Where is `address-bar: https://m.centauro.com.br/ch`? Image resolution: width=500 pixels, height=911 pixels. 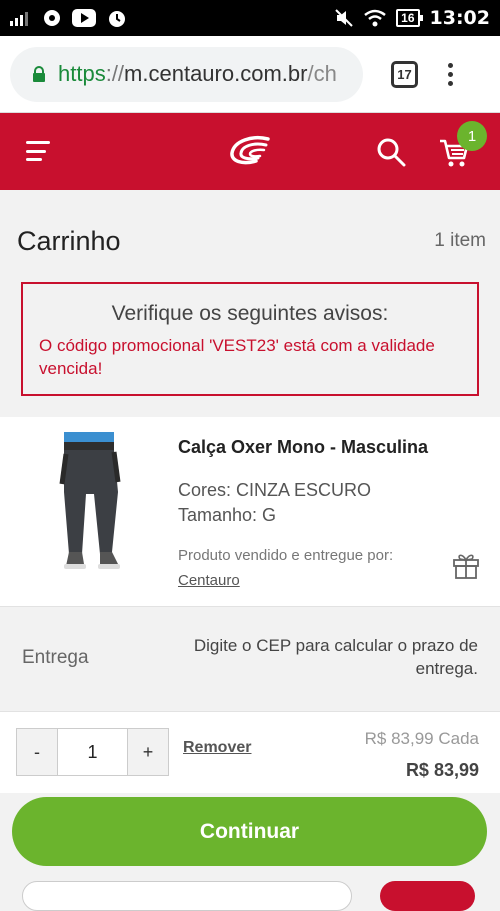
address-bar: https://m.centauro.com.br/ch is located at coordinates (186, 74).